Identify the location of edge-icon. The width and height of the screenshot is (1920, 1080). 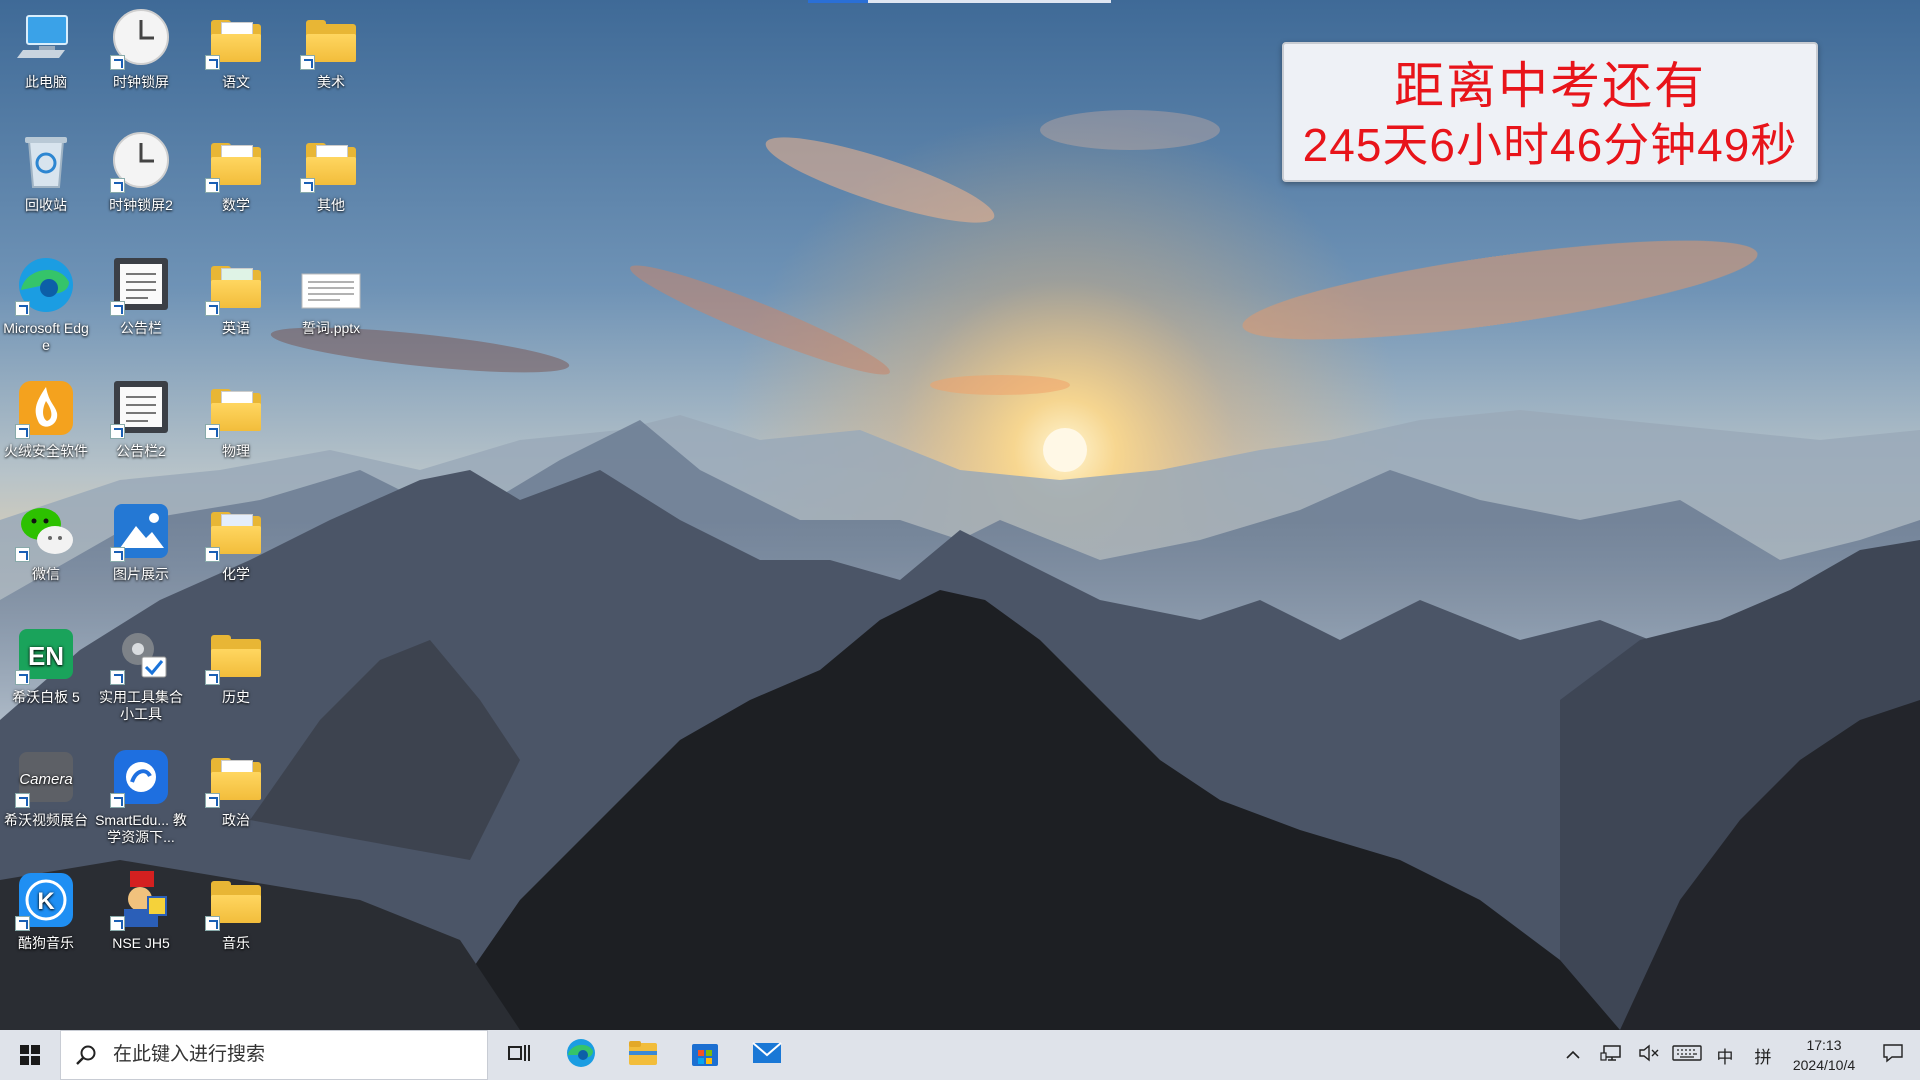
(581, 1055).